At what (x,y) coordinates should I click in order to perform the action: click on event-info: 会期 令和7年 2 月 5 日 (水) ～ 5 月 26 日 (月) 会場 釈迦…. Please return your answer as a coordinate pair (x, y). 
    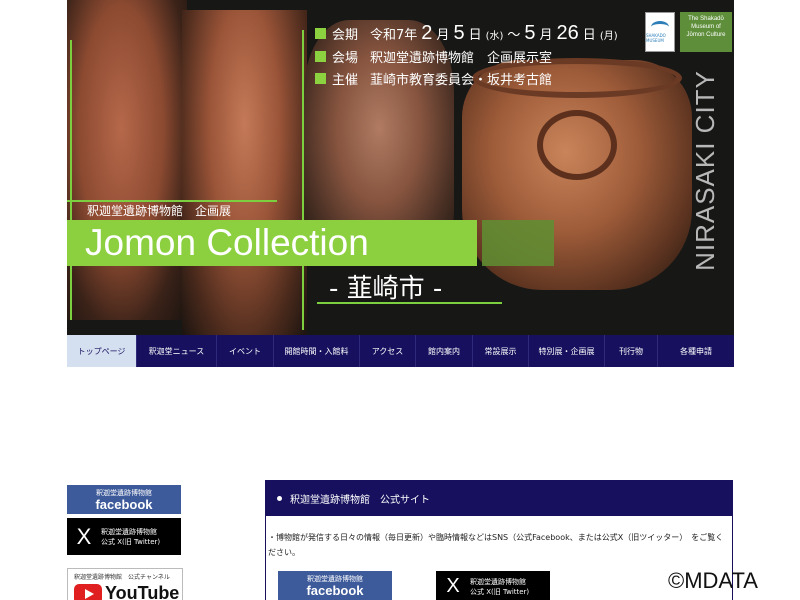
    Looking at the image, I should click on (466, 57).